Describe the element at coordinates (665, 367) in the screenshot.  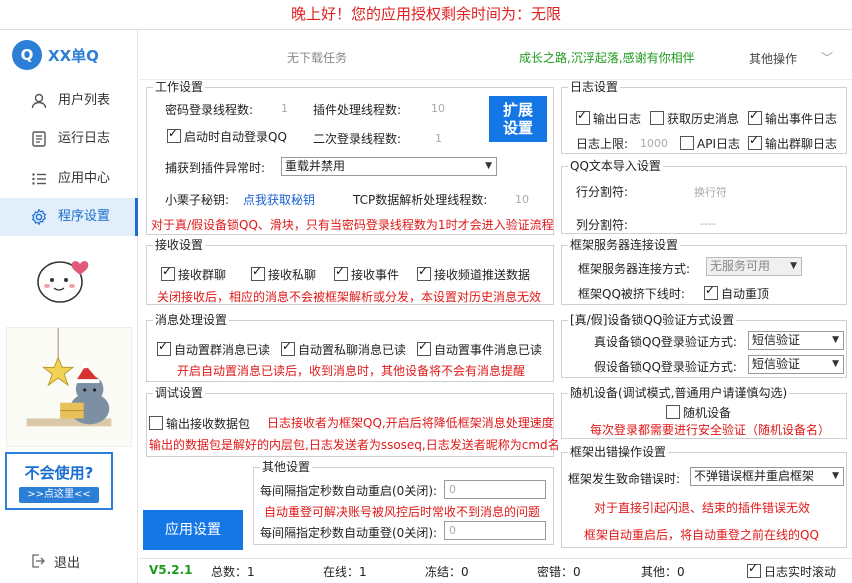
I see `fake-devlock-label: 假设备锁QQ登录验证方式:` at that location.